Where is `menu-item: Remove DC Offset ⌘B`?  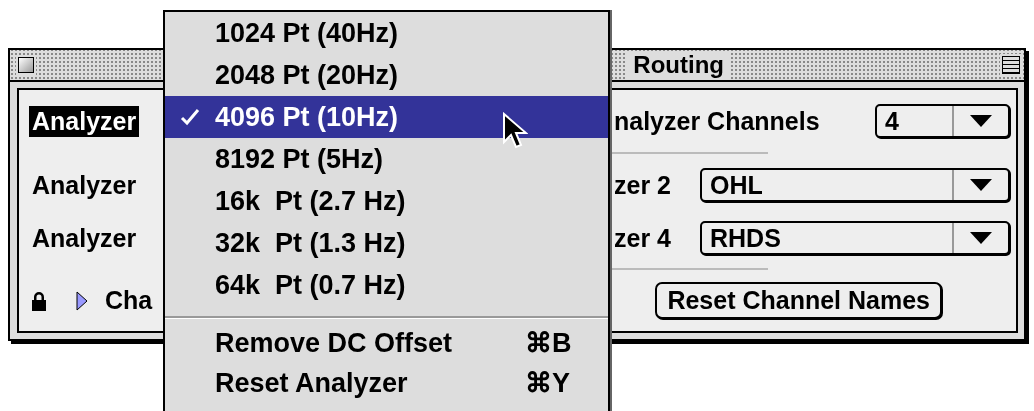 menu-item: Remove DC Offset ⌘B is located at coordinates (386, 343).